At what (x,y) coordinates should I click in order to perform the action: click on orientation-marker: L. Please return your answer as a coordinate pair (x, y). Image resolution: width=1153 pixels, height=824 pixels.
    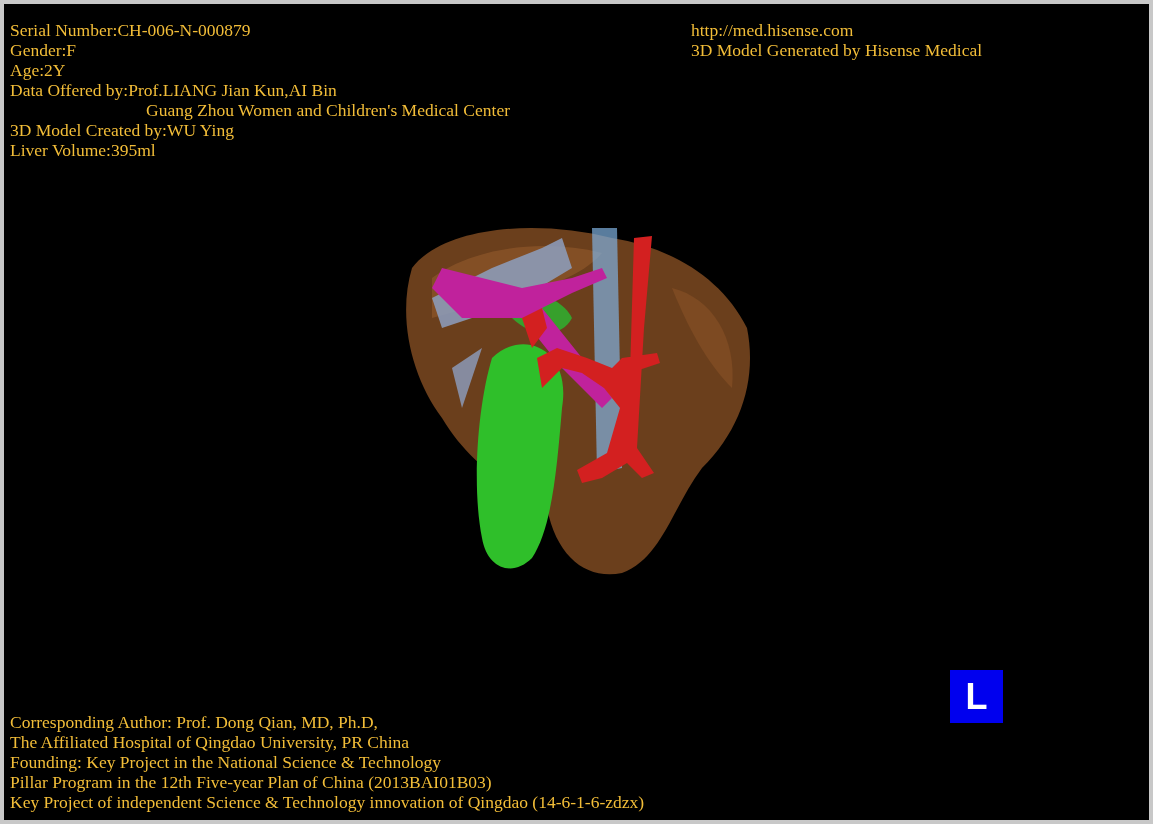
    Looking at the image, I should click on (976, 696).